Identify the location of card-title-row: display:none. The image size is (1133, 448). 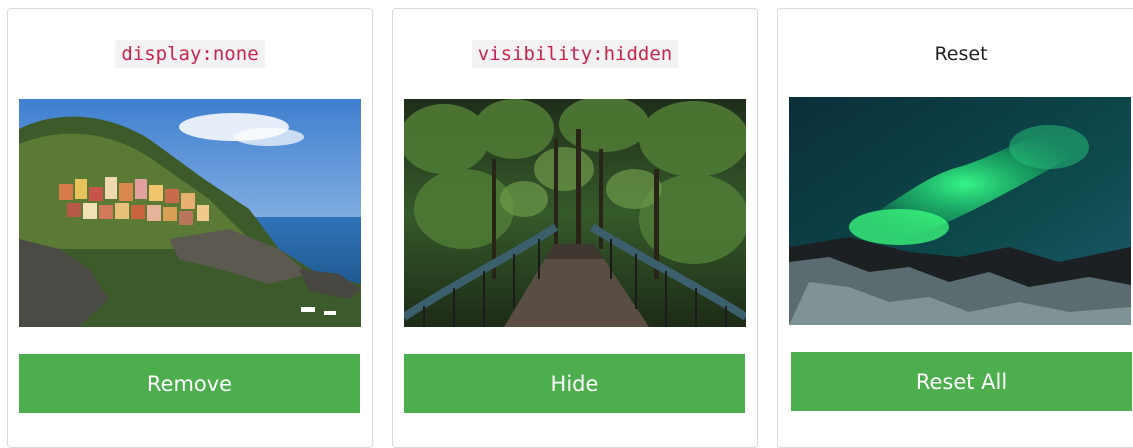
(190, 54).